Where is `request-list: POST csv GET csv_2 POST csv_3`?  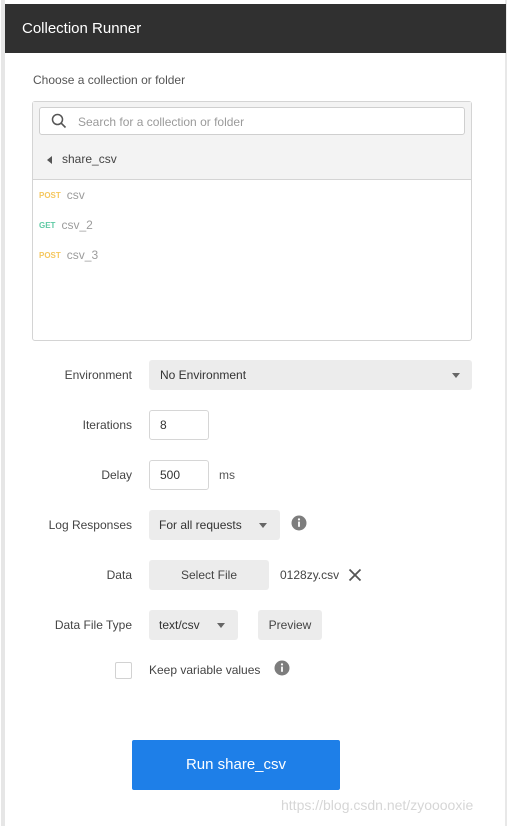
request-list: POST csv GET csv_2 POST csv_3 is located at coordinates (68, 233).